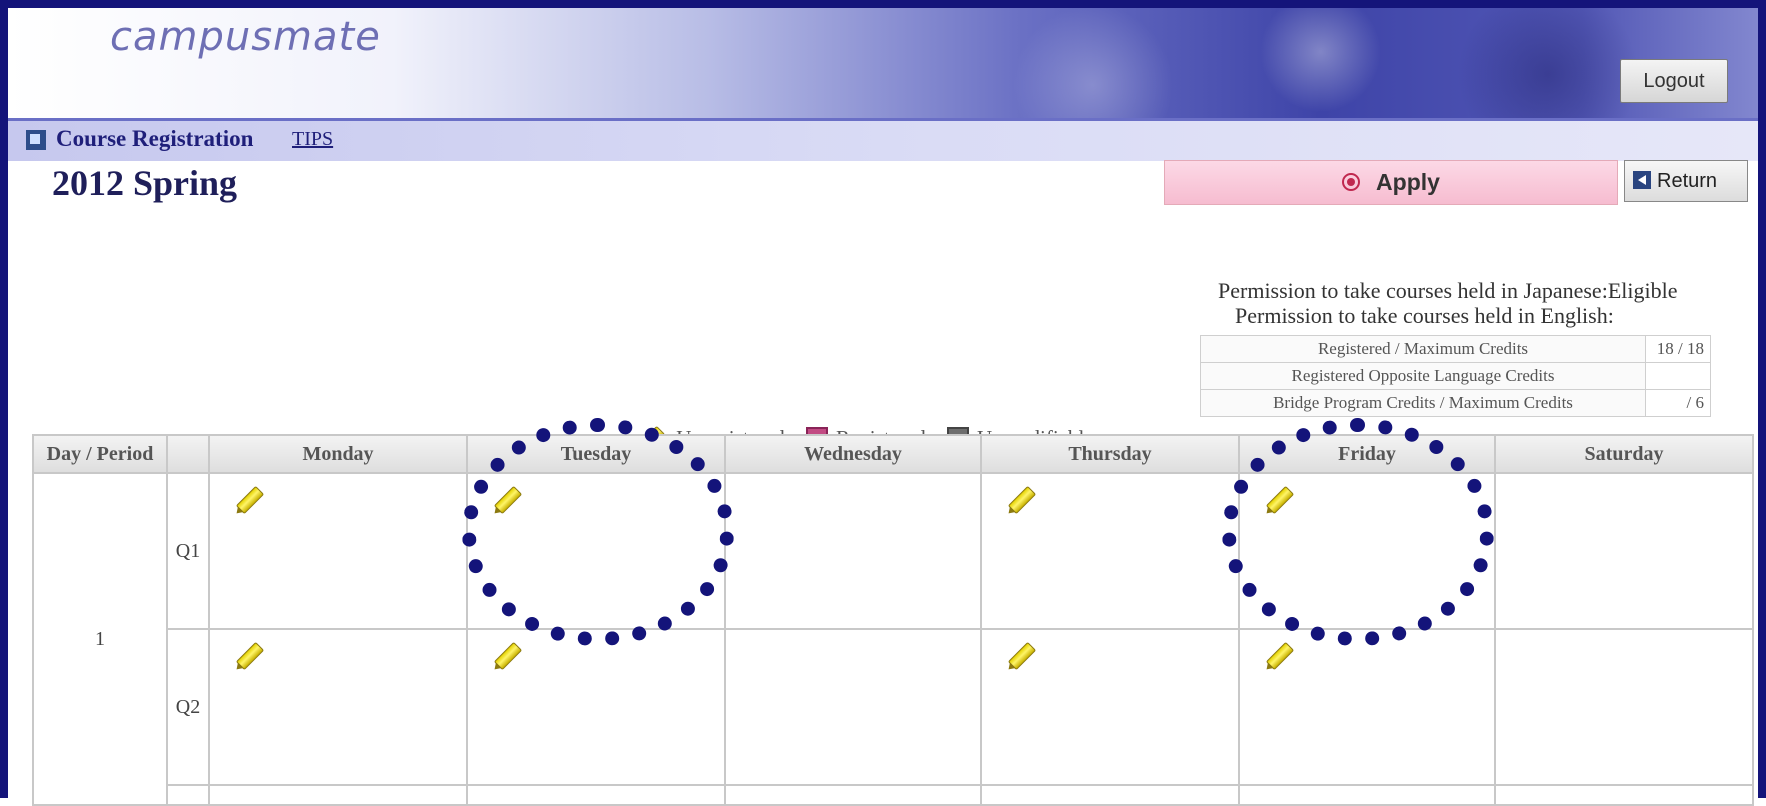  I want to click on credits-row: Registered / Maximum Credits 18 / 18, so click(1455, 349).